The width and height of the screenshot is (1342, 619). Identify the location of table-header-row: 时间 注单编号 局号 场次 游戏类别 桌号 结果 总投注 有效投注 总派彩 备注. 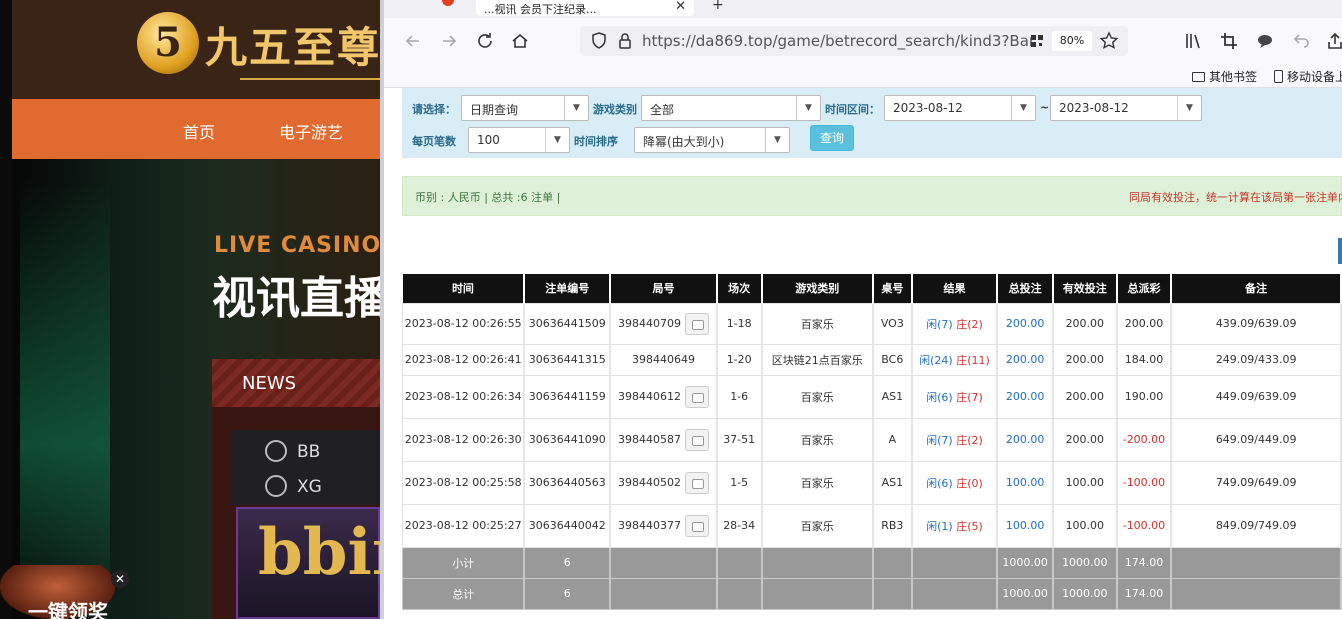
(872, 288).